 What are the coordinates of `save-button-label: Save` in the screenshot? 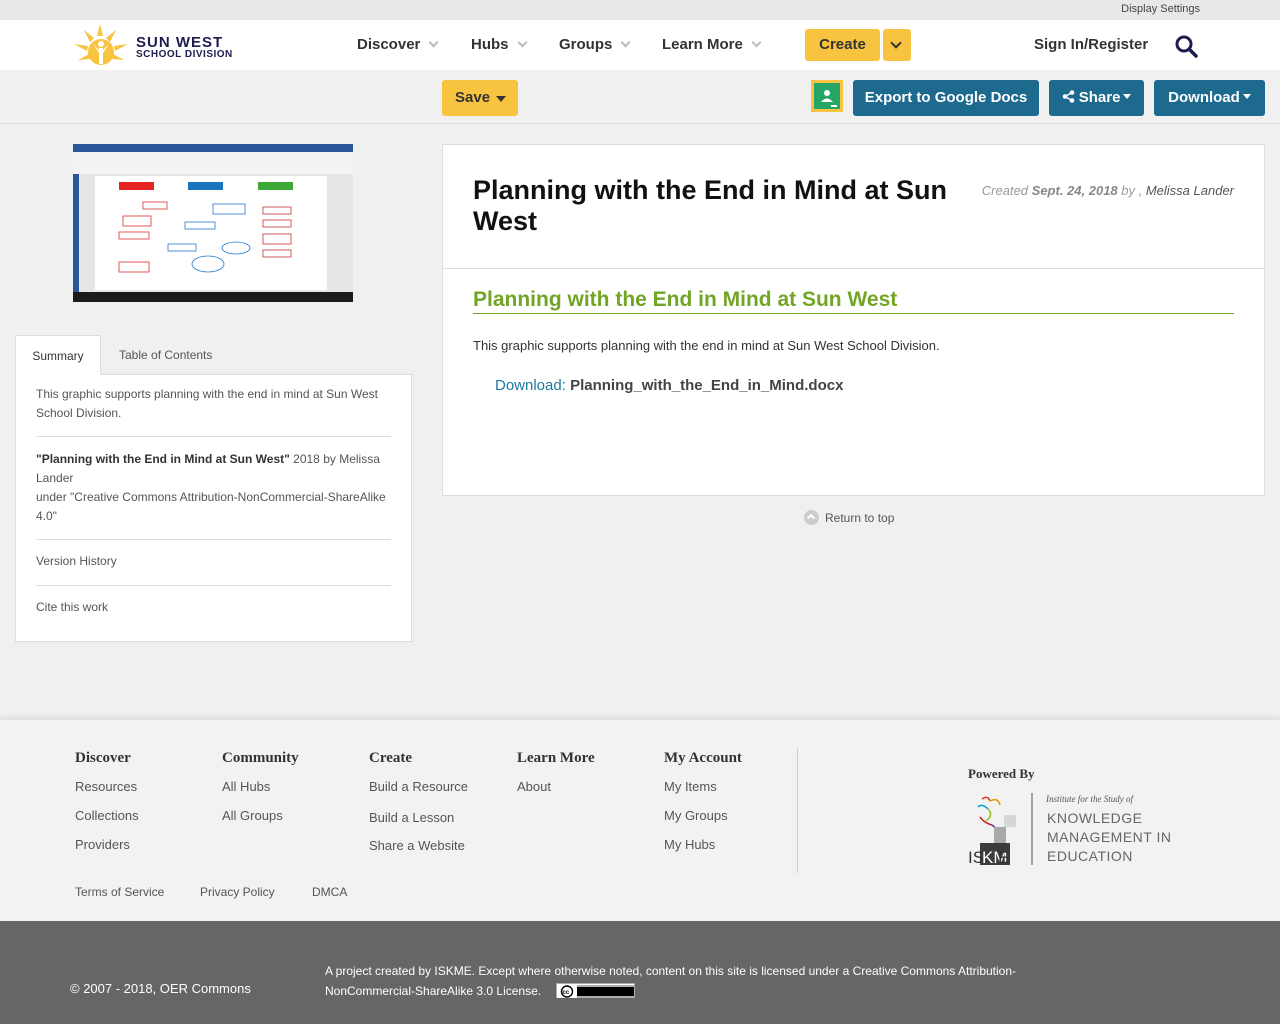 It's located at (473, 97).